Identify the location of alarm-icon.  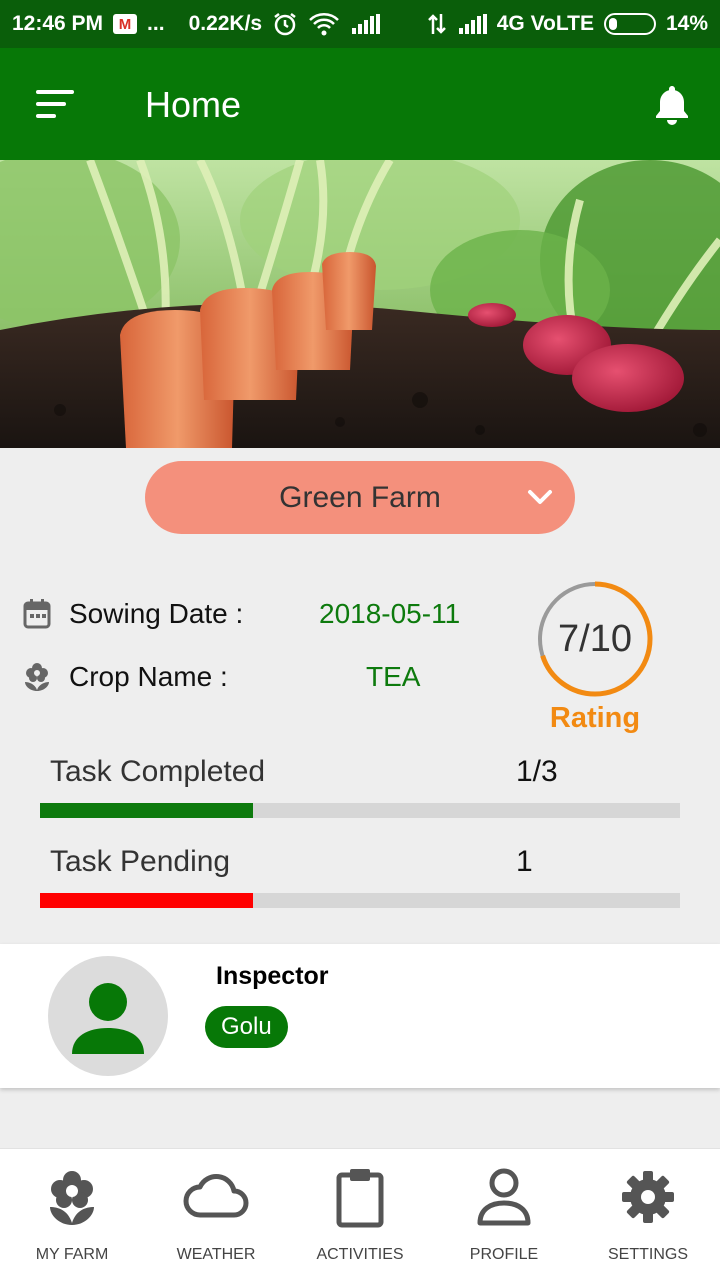
(285, 24).